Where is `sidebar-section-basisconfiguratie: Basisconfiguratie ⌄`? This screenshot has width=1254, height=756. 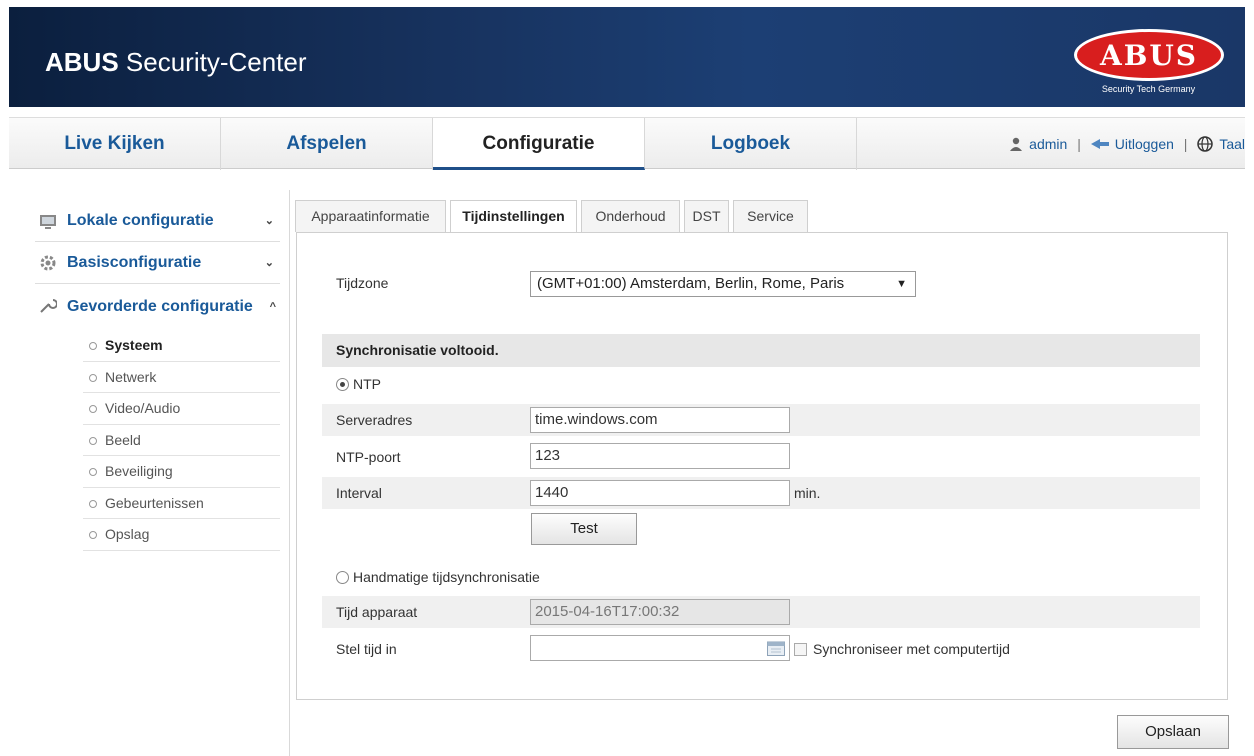
sidebar-section-basisconfiguratie: Basisconfiguratie ⌄ is located at coordinates (157, 263).